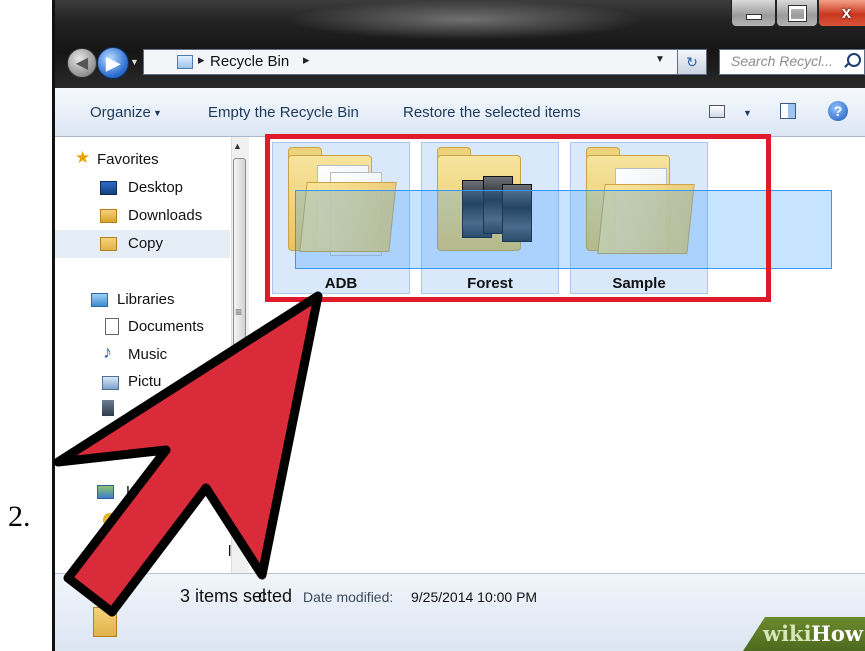 This screenshot has width=865, height=651. Describe the element at coordinates (306, 60) in the screenshot. I see `breadcrumb-chevron-icon: ▸` at that location.